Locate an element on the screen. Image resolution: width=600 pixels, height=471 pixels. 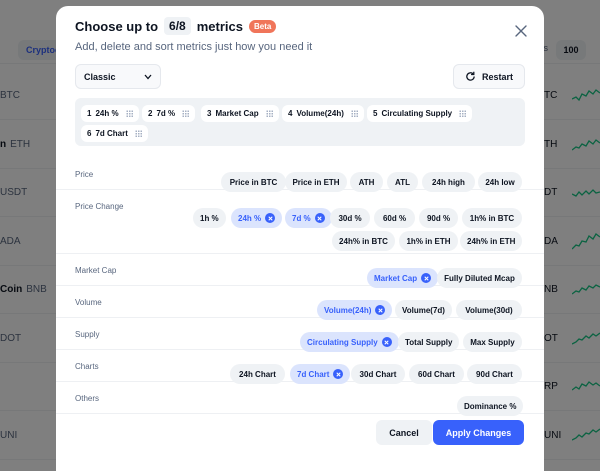
view-select-value: Classic is located at coordinates (100, 76).